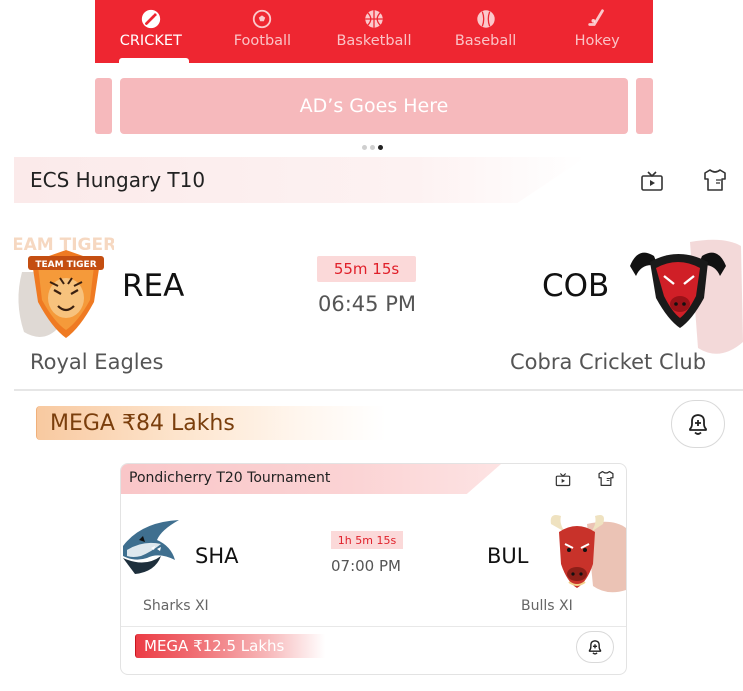  I want to click on carousel-dot-active, so click(380, 147).